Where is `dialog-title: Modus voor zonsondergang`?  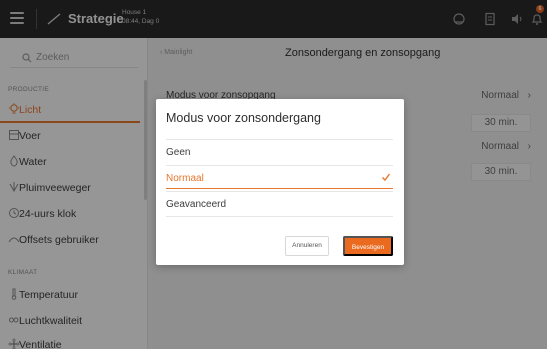 dialog-title: Modus voor zonsondergang is located at coordinates (243, 118).